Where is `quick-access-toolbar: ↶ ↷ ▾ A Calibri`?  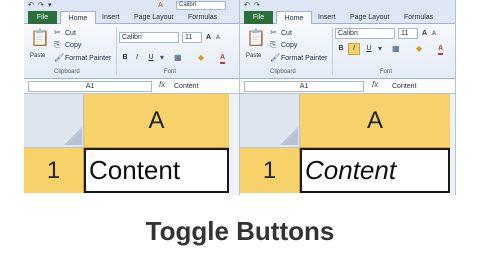
quick-access-toolbar: ↶ ↷ ▾ A Calibri is located at coordinates (131, 5).